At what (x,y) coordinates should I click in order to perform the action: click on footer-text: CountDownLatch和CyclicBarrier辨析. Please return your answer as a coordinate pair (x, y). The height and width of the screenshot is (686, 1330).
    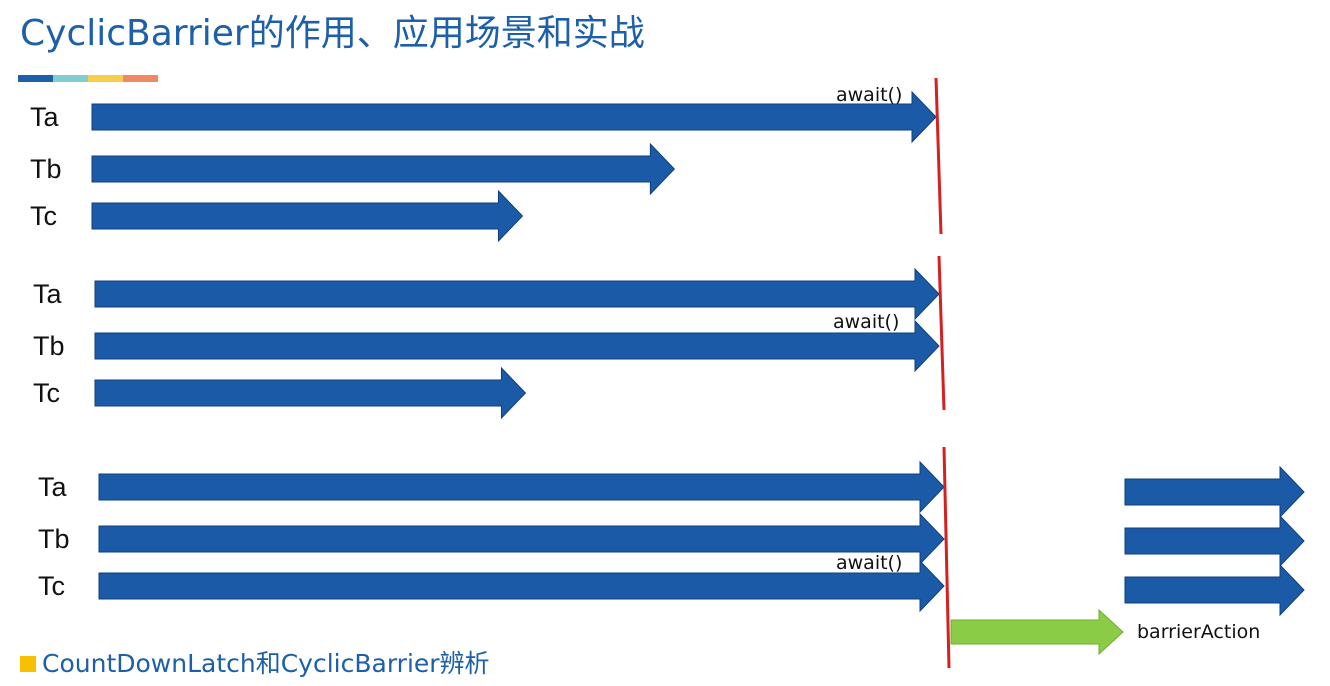
    Looking at the image, I should click on (266, 663).